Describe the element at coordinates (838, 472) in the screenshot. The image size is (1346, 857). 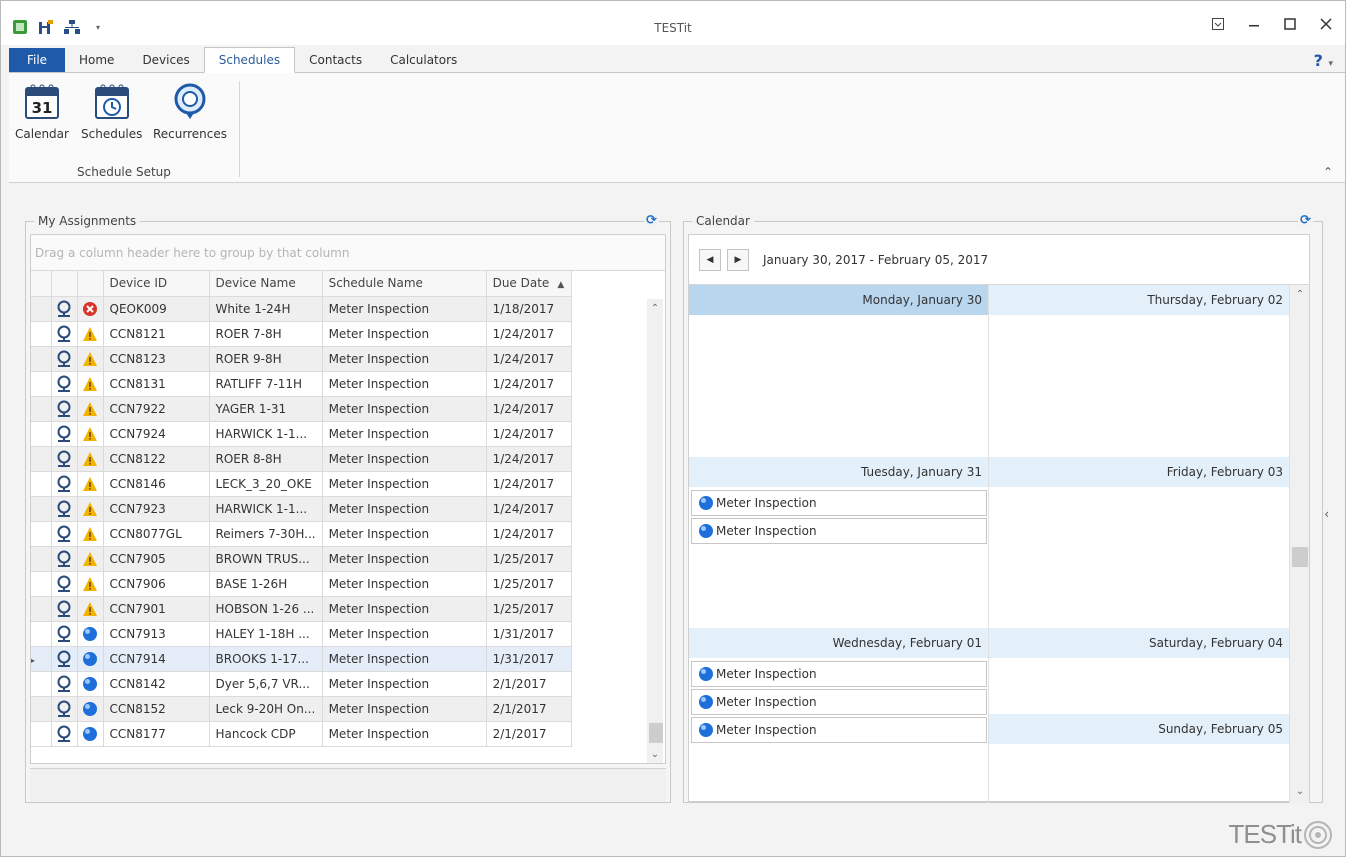
I see `day-header-tuesday: Tuesday, January 31` at that location.